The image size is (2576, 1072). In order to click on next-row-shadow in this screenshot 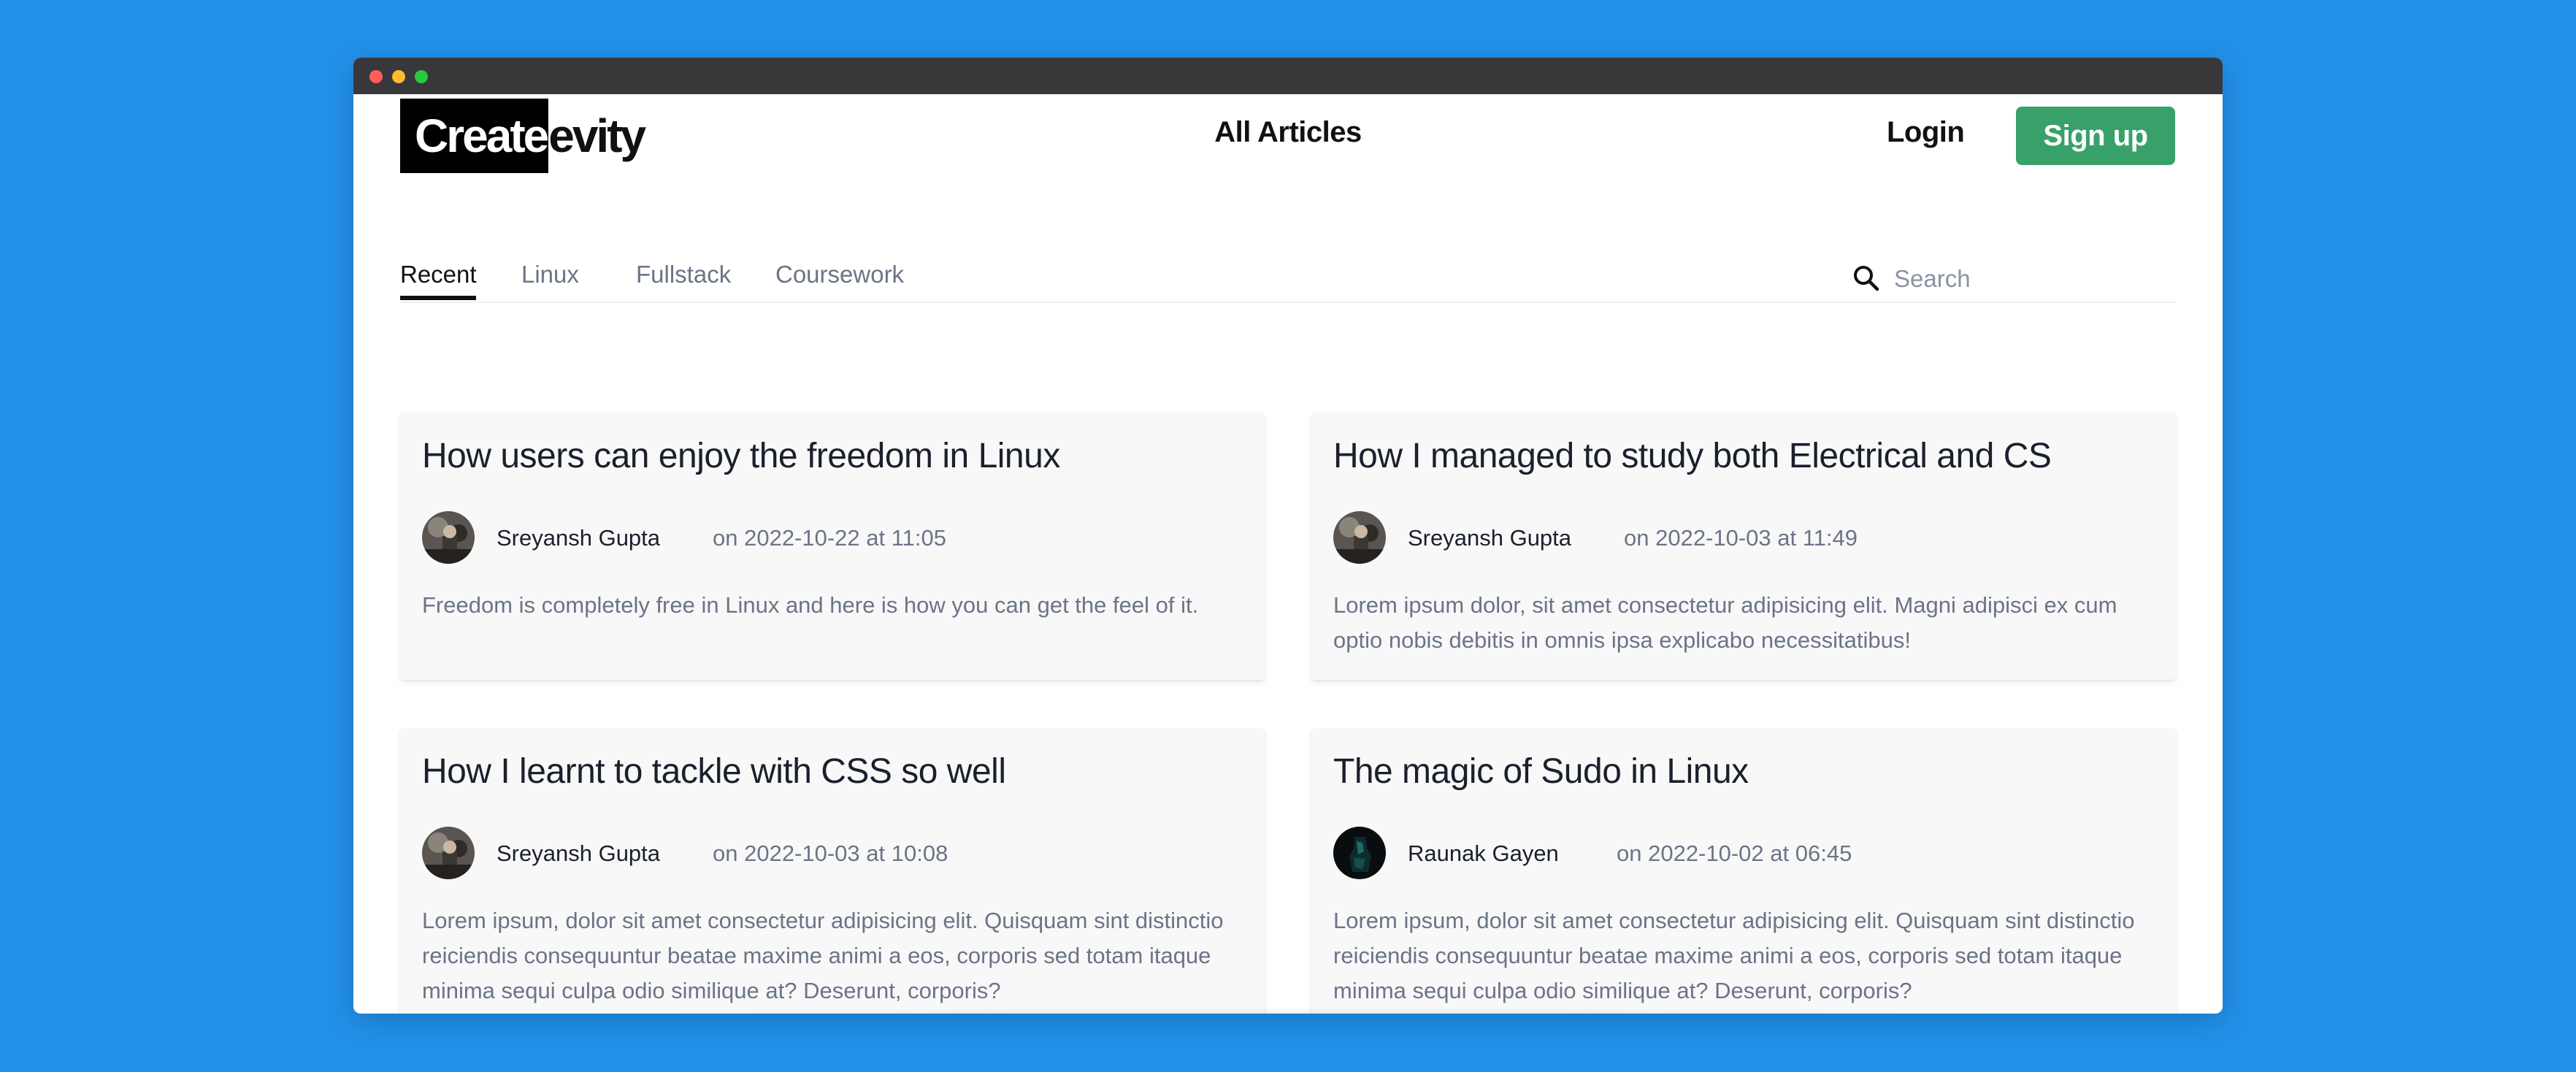, I will do `click(1288, 1010)`.